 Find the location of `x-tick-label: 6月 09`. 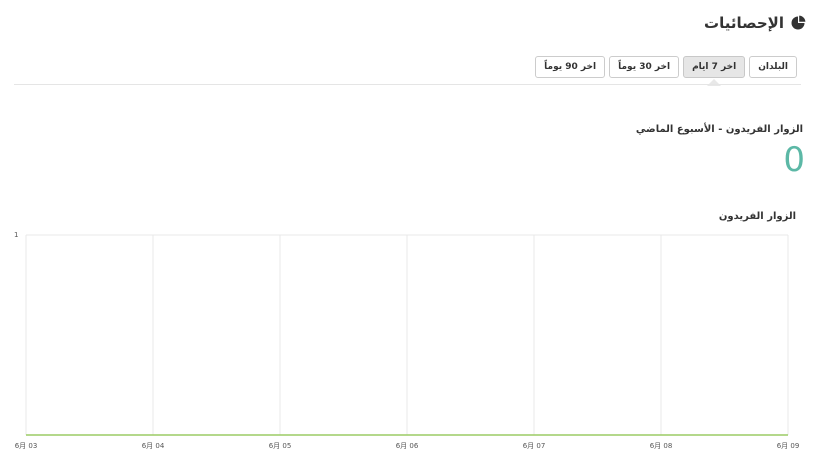

x-tick-label: 6月 09 is located at coordinates (788, 446).